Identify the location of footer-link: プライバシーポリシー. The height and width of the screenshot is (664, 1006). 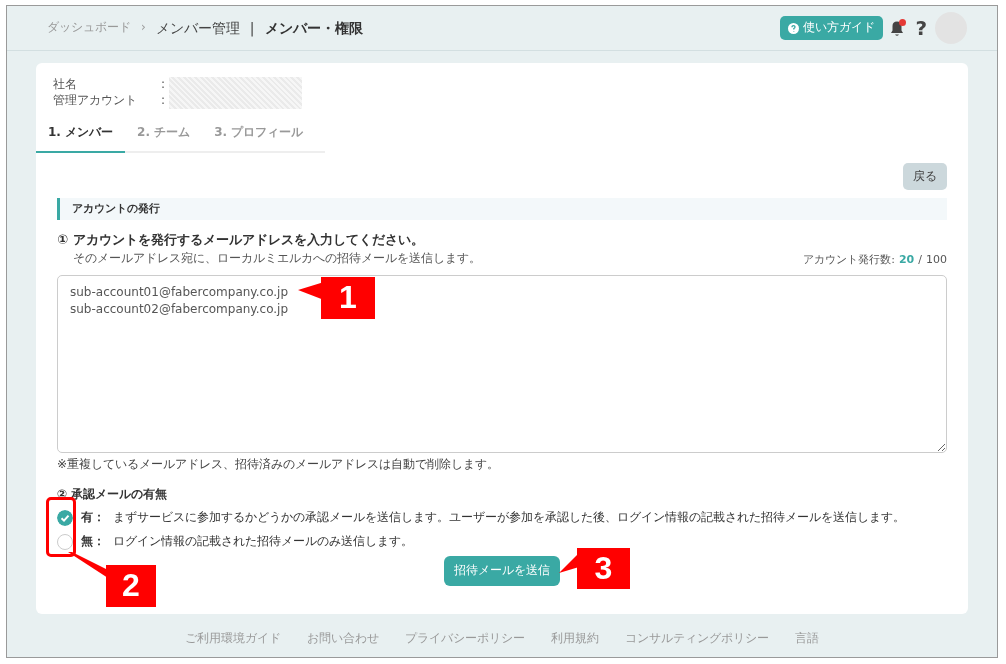
(465, 639).